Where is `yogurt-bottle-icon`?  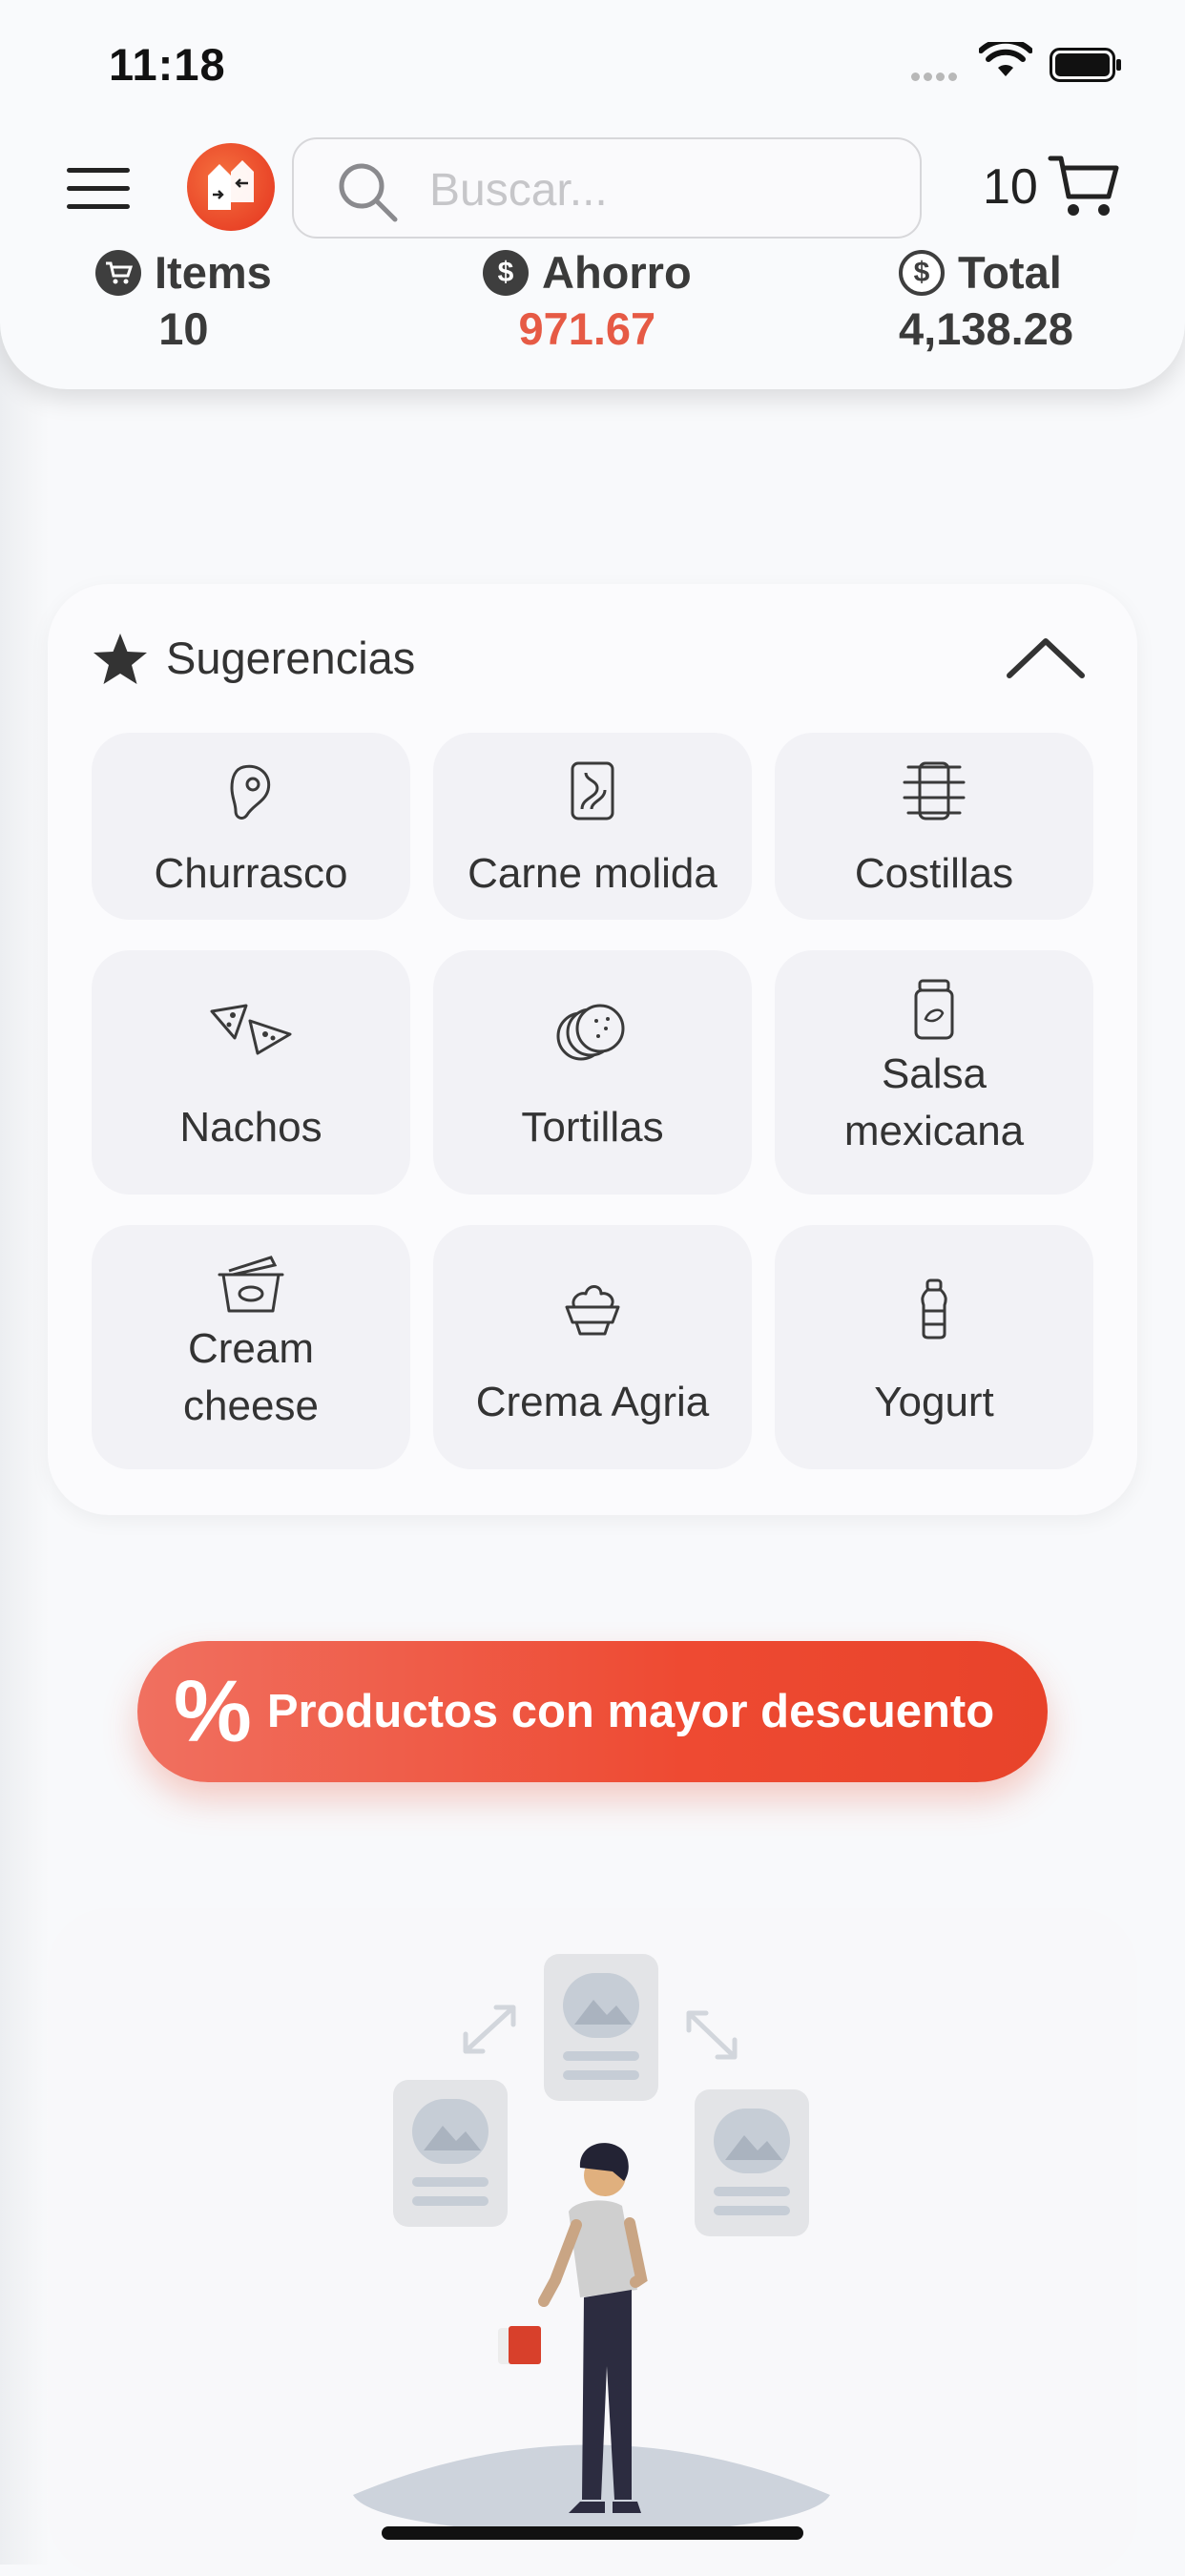
yogurt-bottle-icon is located at coordinates (934, 1309).